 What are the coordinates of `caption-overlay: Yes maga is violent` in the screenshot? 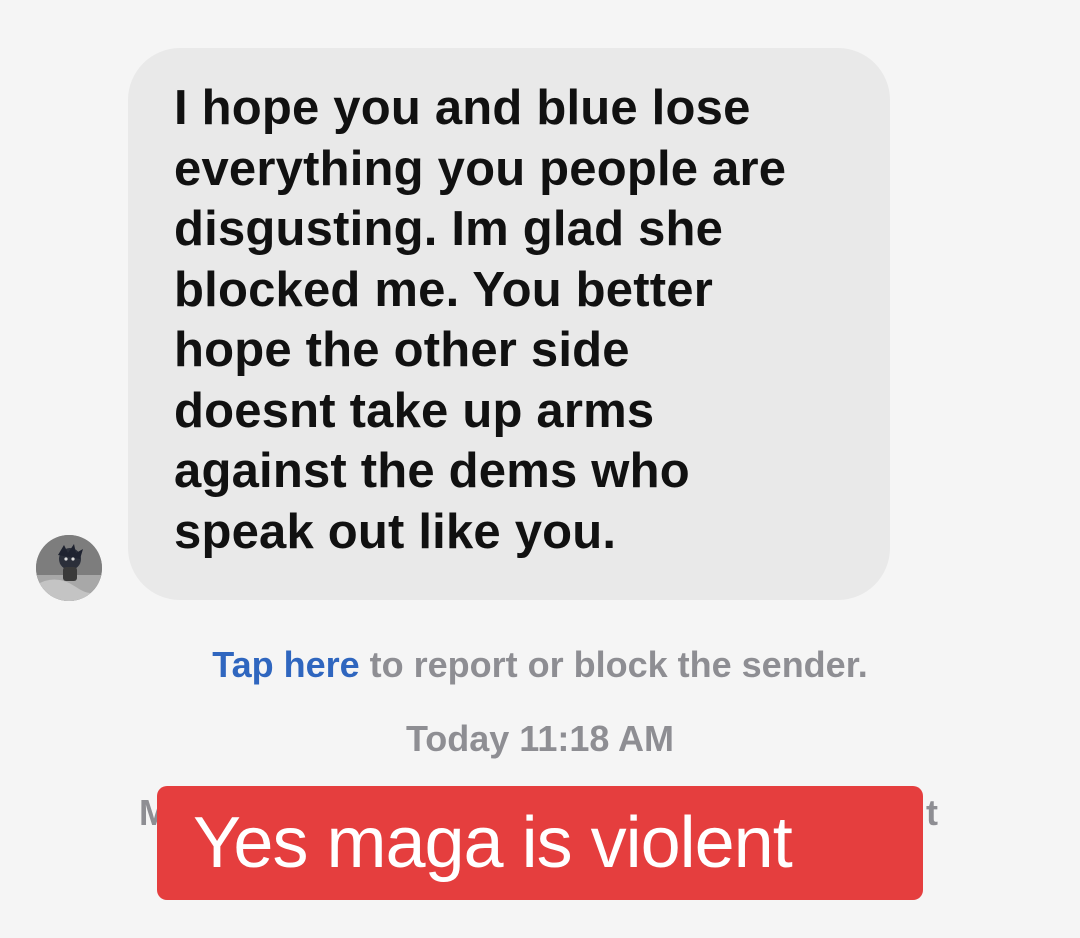 It's located at (540, 843).